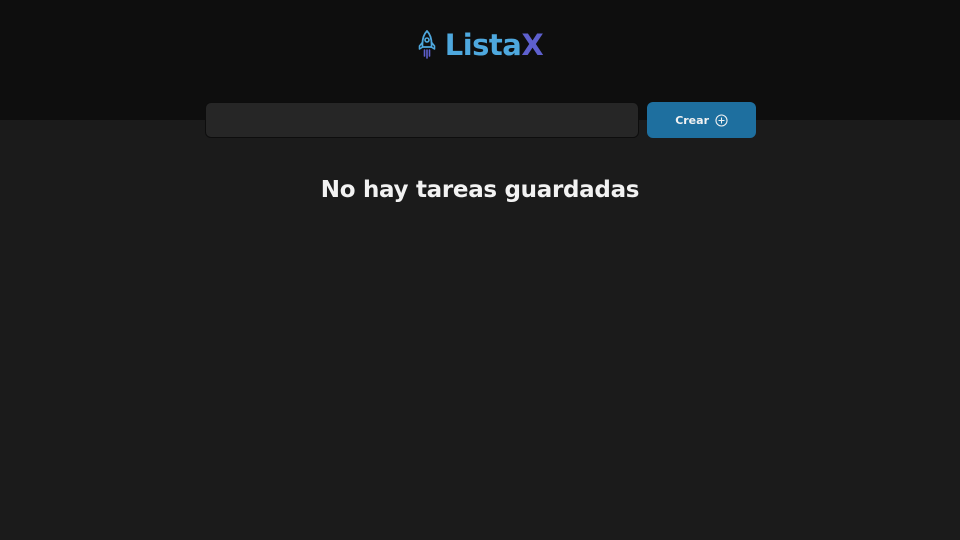  I want to click on plus-circle-icon, so click(721, 120).